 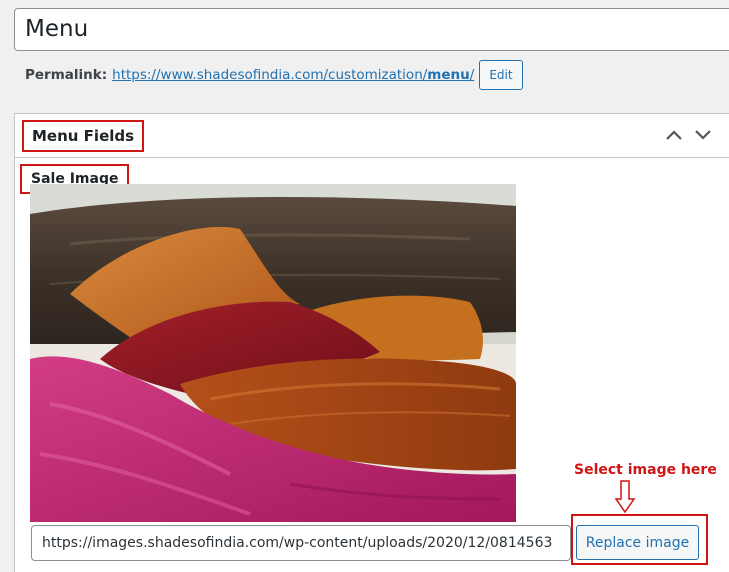 I want to click on permalink-slug: menu, so click(x=448, y=75).